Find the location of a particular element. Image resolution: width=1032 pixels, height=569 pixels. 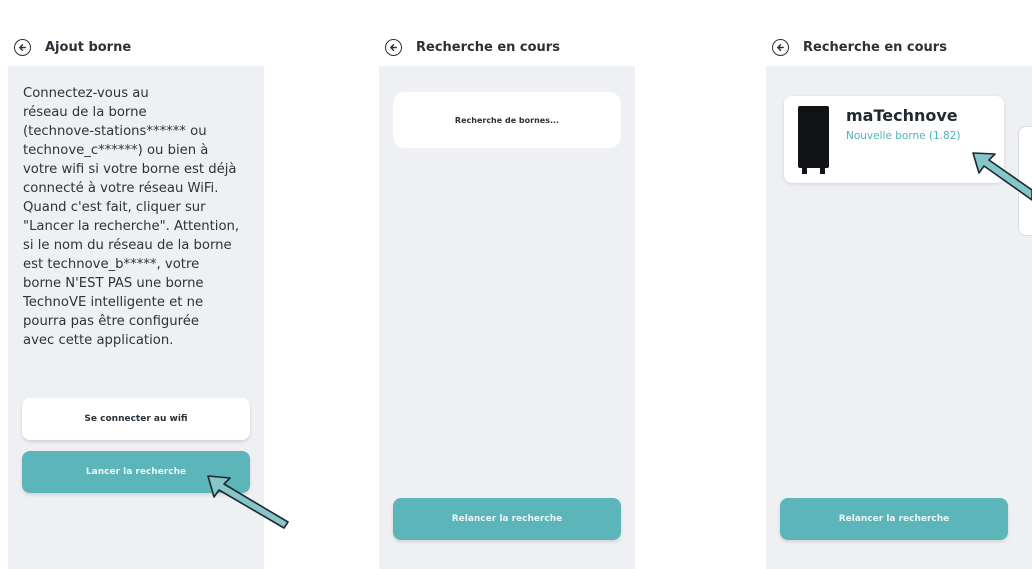

charger-device-image is located at coordinates (813, 140).